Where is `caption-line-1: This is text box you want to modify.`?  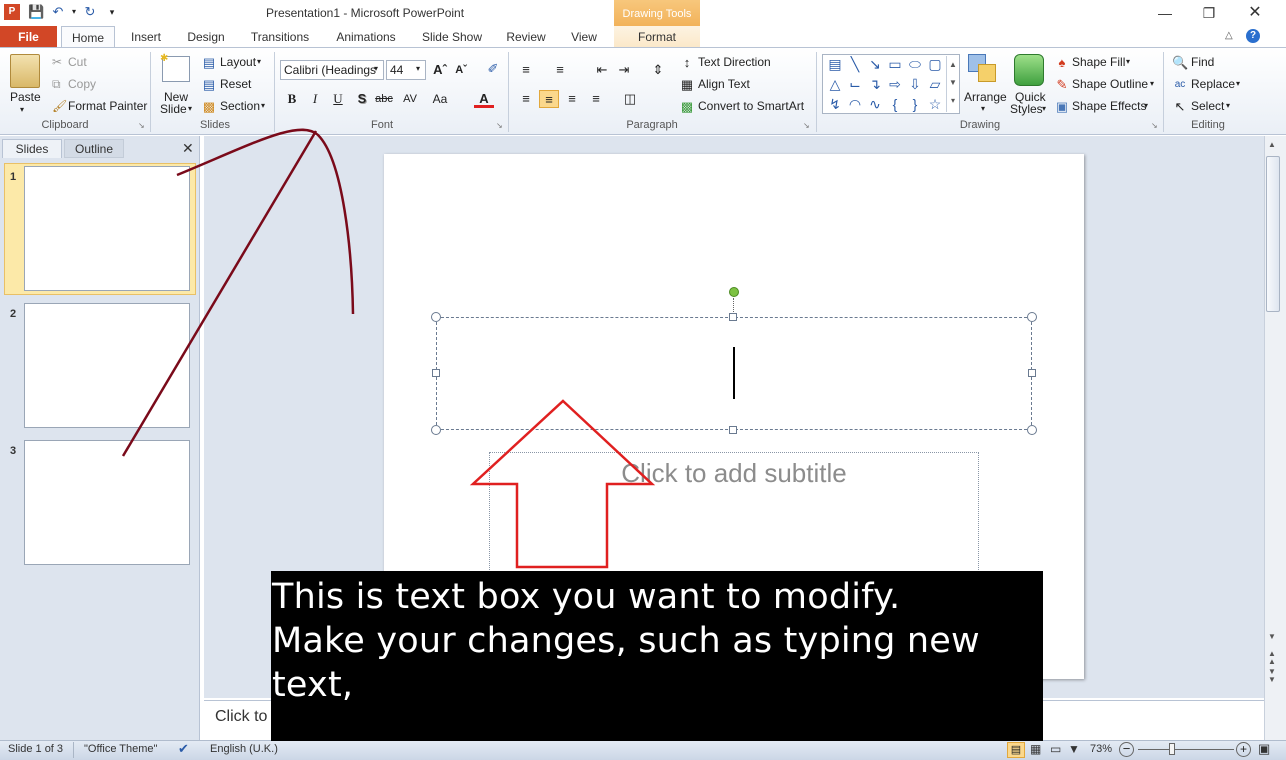
caption-line-1: This is text box you want to modify. is located at coordinates (586, 597).